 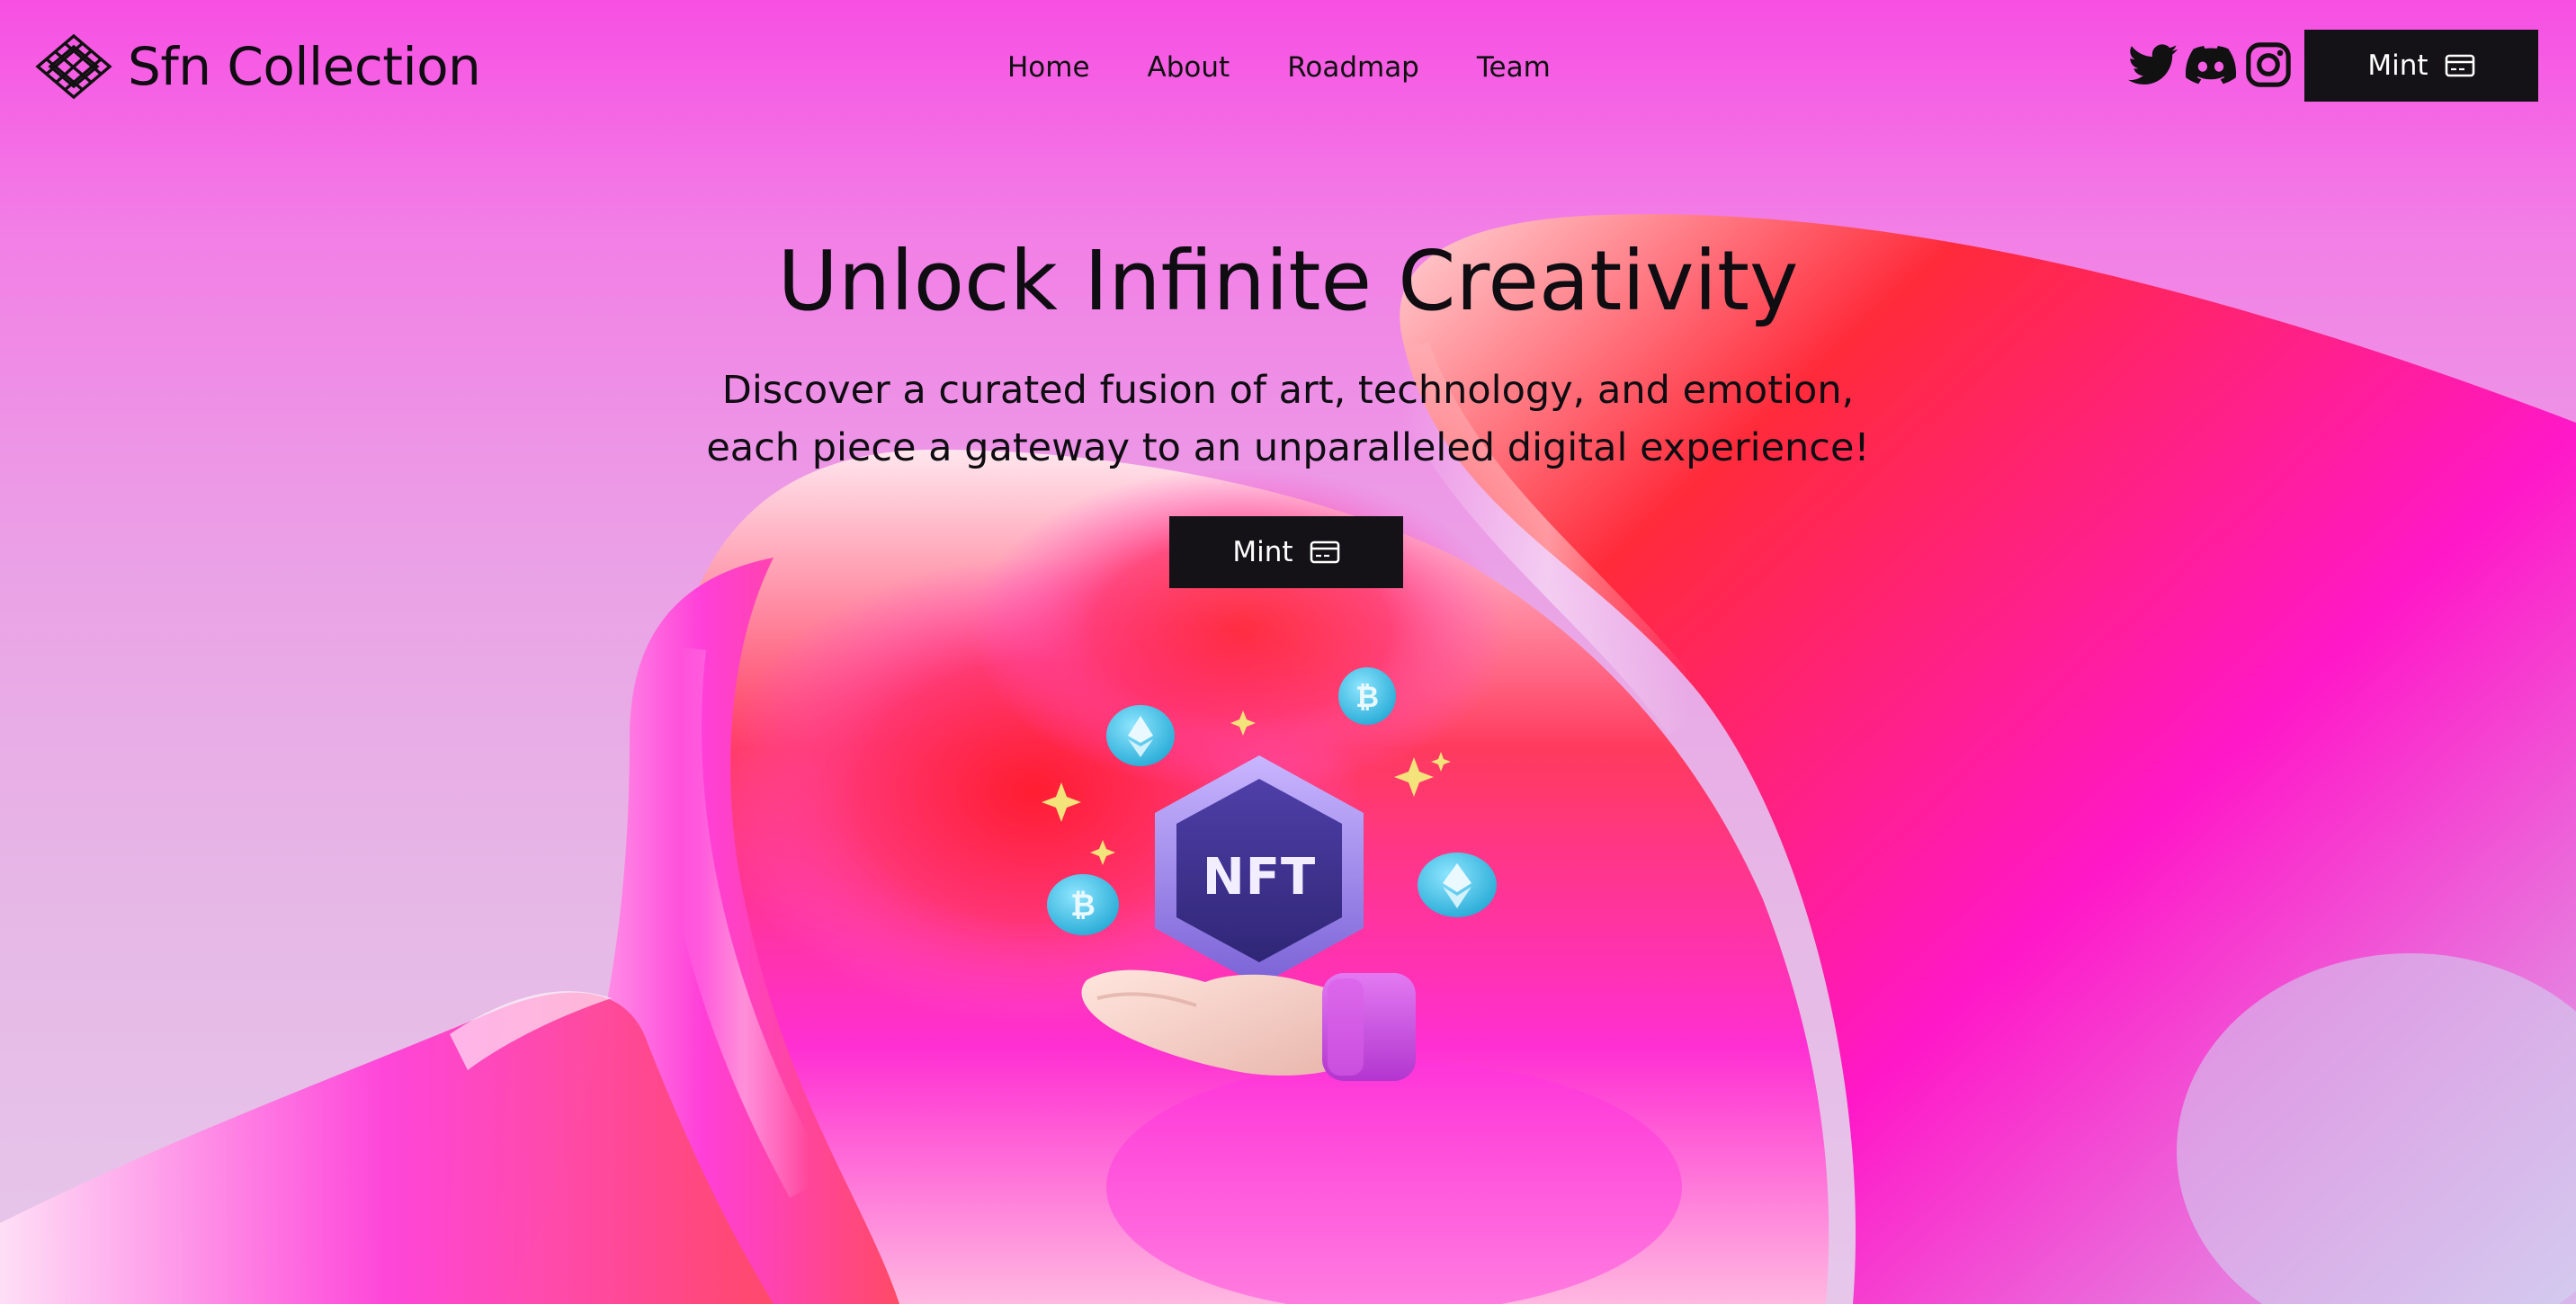 I want to click on svg-text: NFT, so click(x=1259, y=877).